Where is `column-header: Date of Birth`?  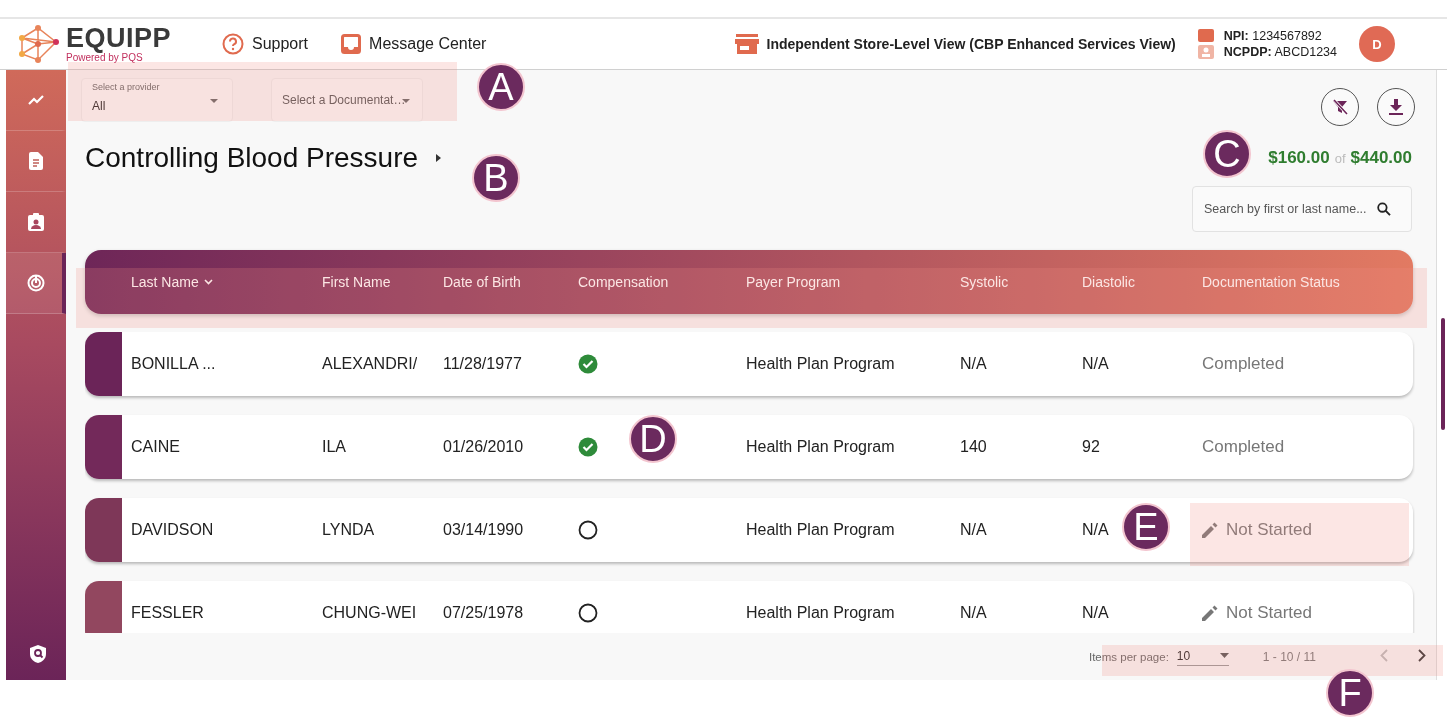 column-header: Date of Birth is located at coordinates (482, 282).